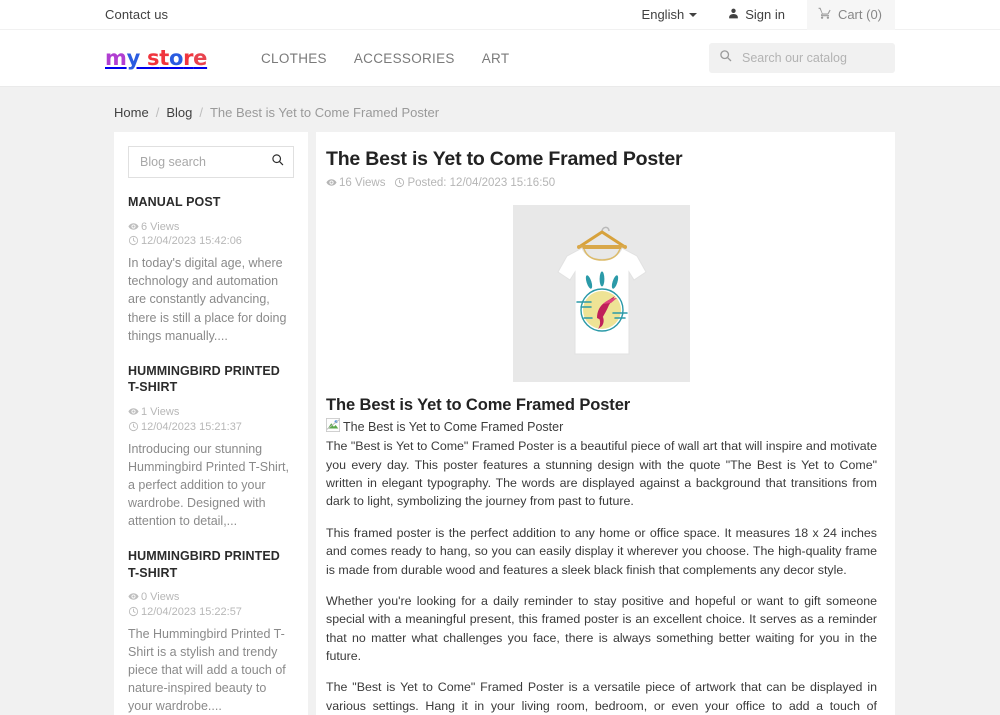  What do you see at coordinates (204, 162) in the screenshot?
I see `blog-search-input` at bounding box center [204, 162].